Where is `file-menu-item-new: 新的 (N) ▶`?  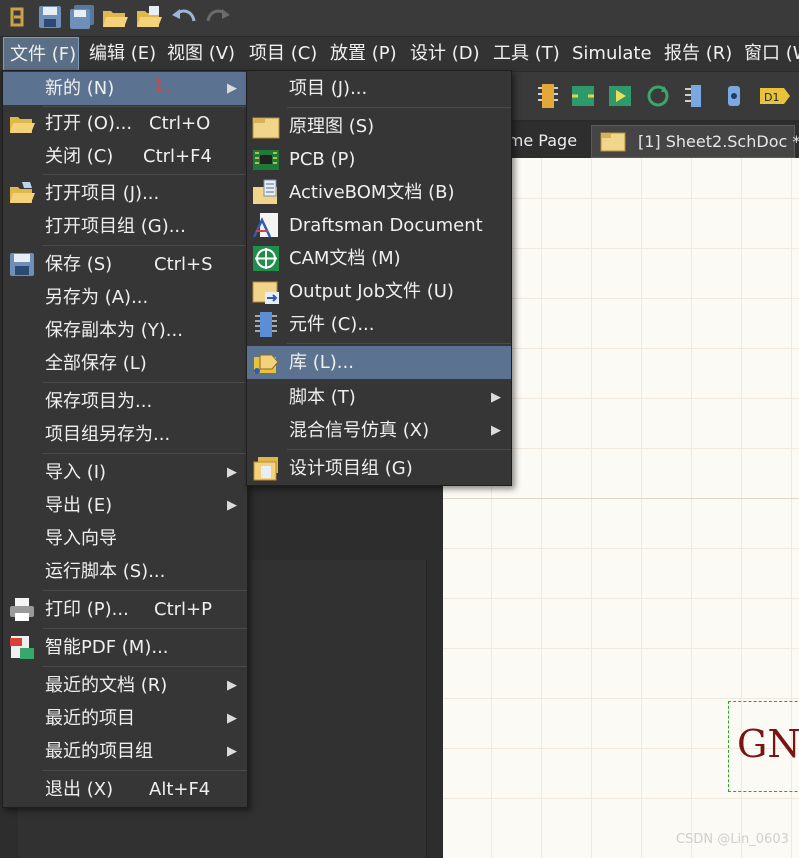
file-menu-item-new: 新的 (N) ▶ is located at coordinates (125, 88).